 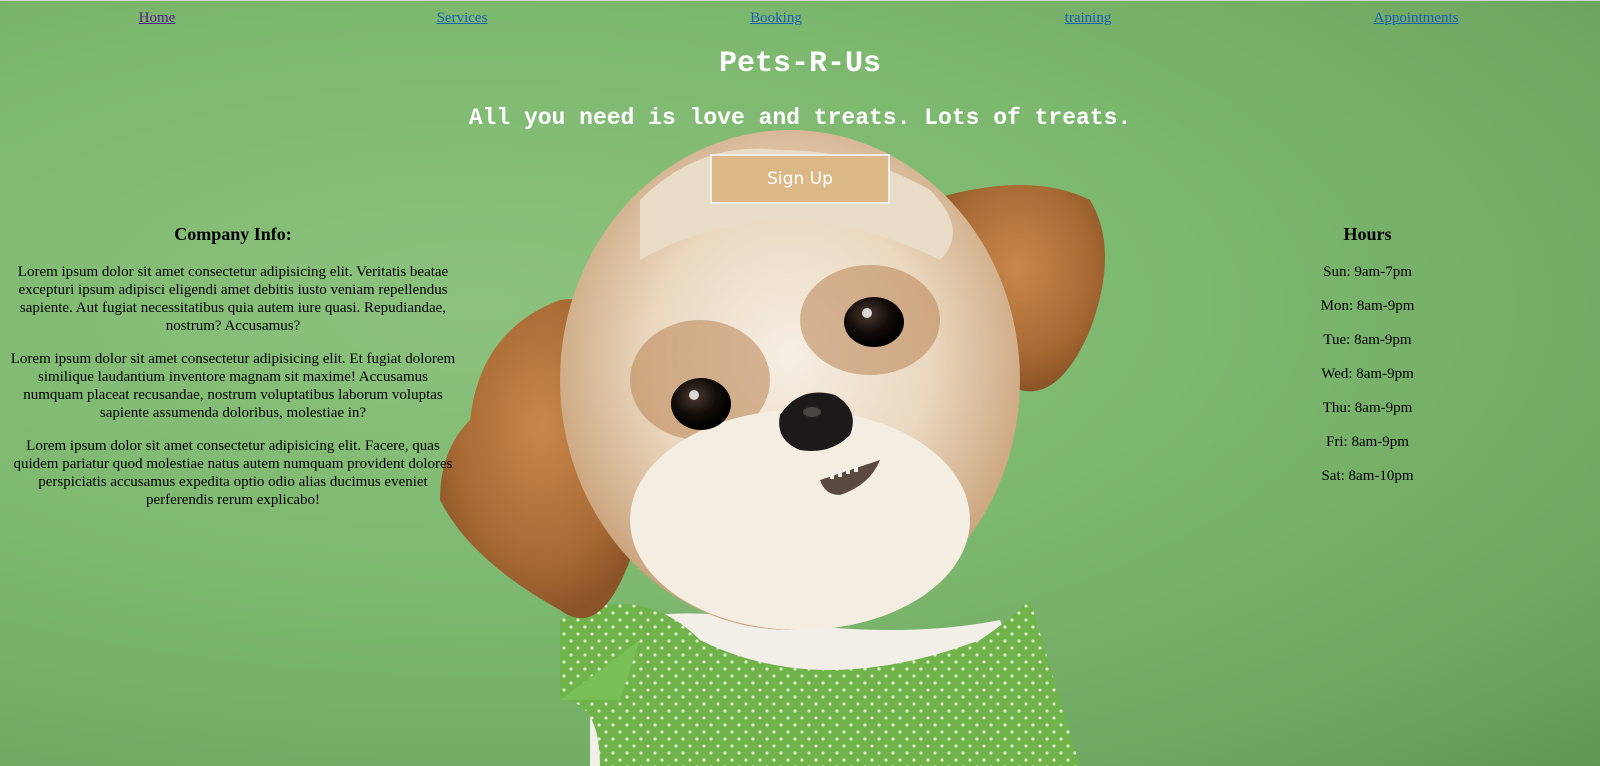 I want to click on hours-sunday: Sun: 9am-7pm, so click(x=1367, y=272).